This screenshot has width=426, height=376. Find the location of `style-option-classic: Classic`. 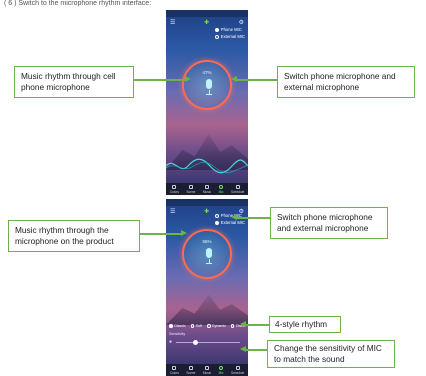

style-option-classic: Classic is located at coordinates (177, 326).